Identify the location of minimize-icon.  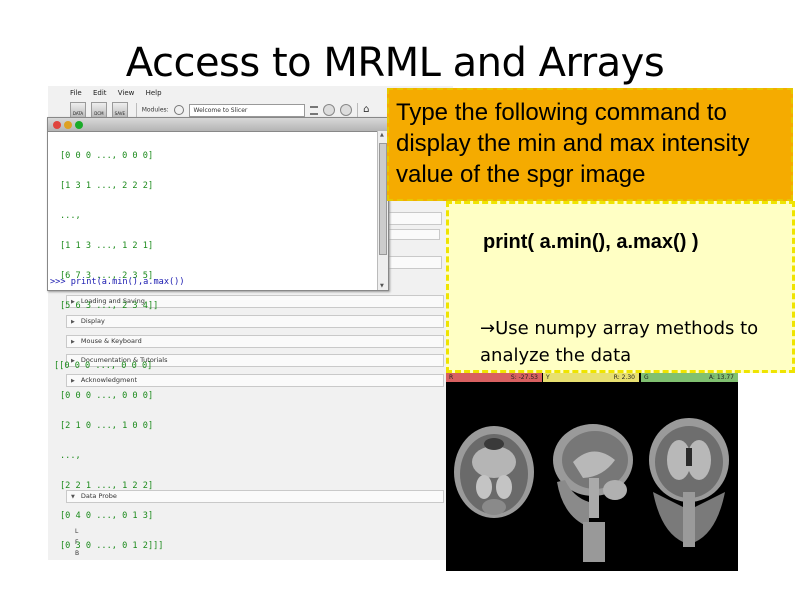
(68, 125).